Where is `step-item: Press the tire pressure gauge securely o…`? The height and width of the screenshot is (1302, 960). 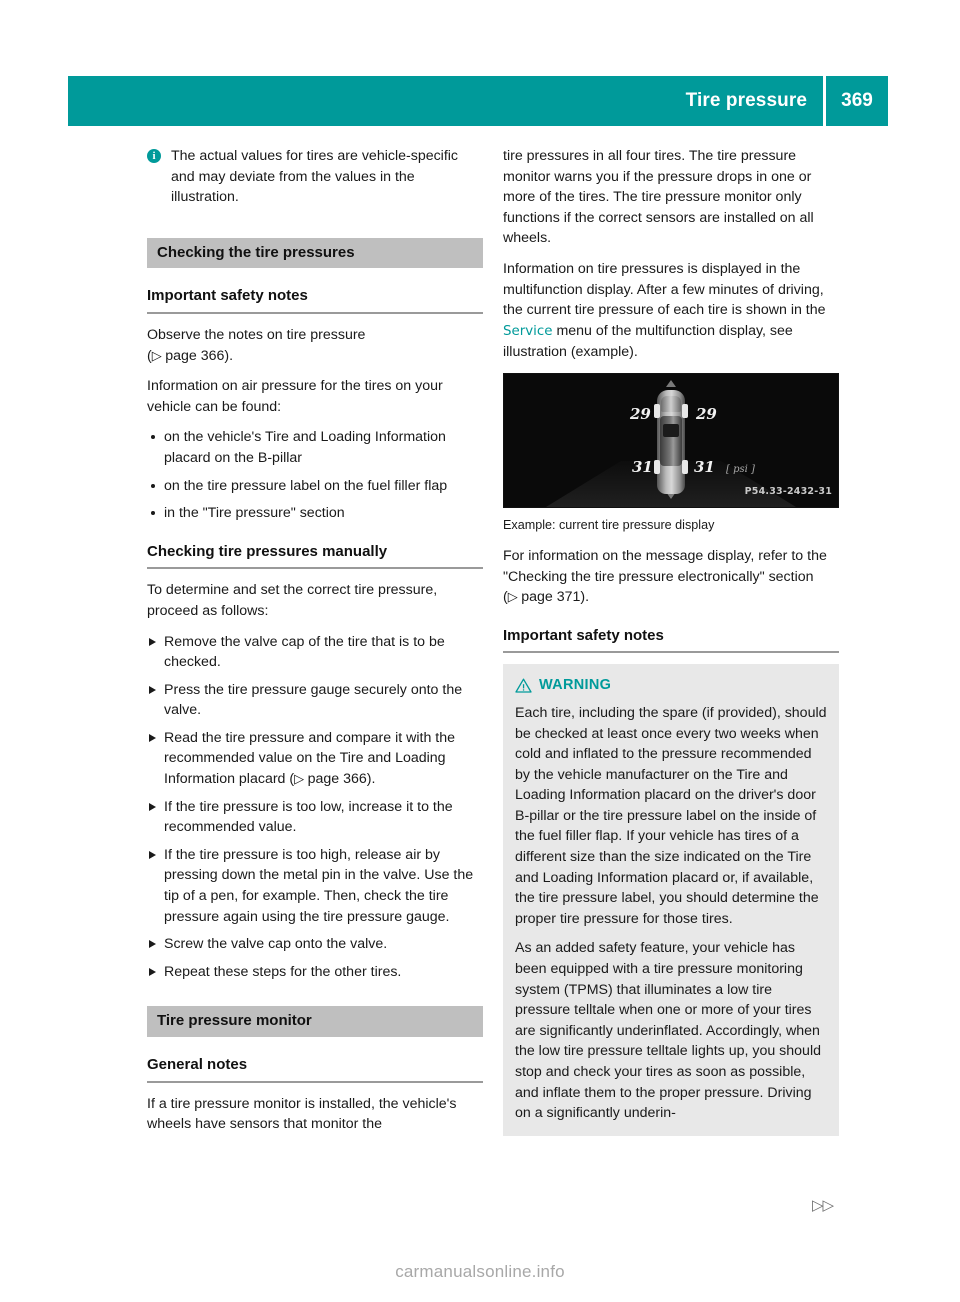 step-item: Press the tire pressure gauge securely o… is located at coordinates (315, 700).